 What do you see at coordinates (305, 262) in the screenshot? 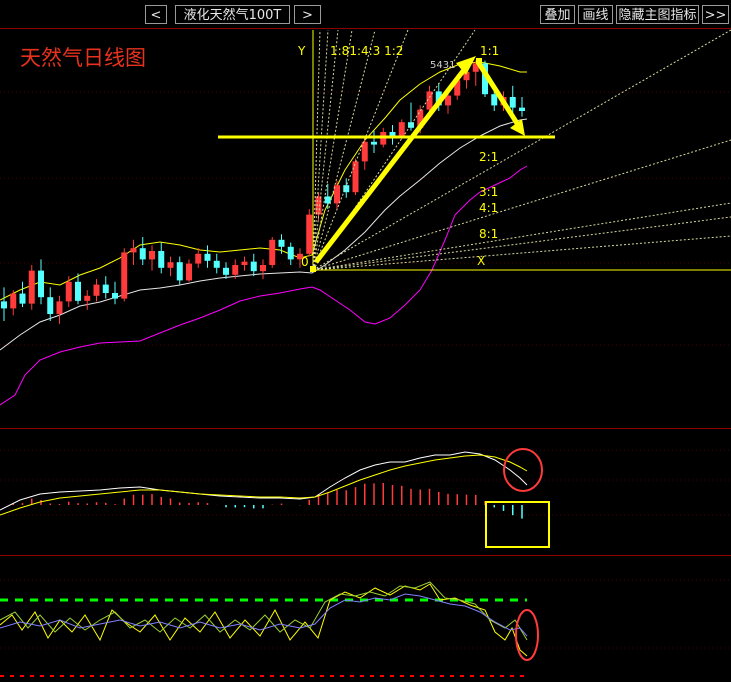
I see `gann-origin-label: 0` at bounding box center [305, 262].